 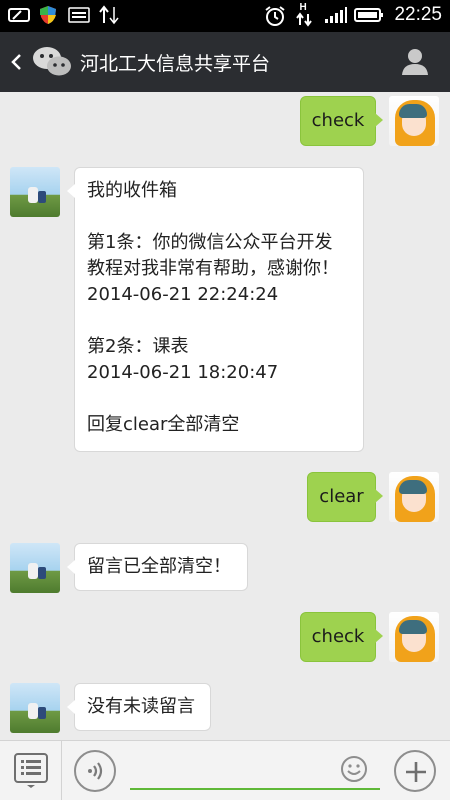 I want to click on person-icon, so click(x=415, y=61).